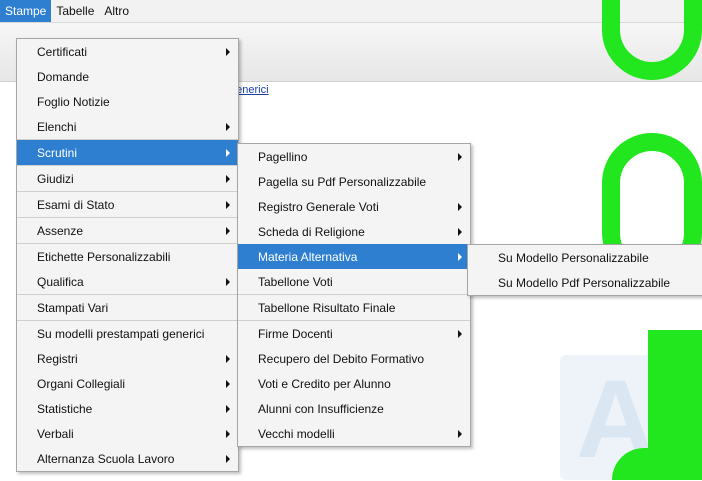 Image resolution: width=702 pixels, height=481 pixels. I want to click on menu-item-su-modello-pdf-personalizzabile: Su Modello Pdf Personalizzabile, so click(585, 282).